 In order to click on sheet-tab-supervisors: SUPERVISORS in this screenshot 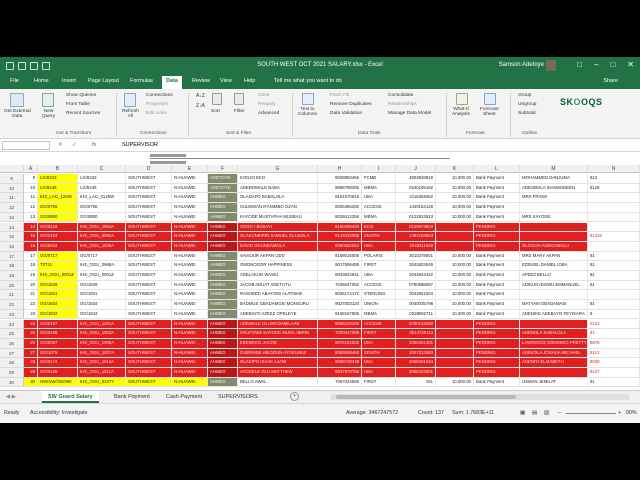, I will do `click(238, 397)`.